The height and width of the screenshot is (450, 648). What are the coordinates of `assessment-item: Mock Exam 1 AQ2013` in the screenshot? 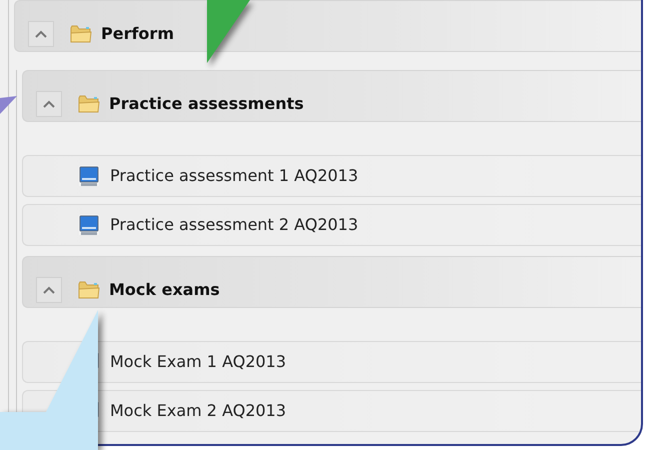 It's located at (331, 362).